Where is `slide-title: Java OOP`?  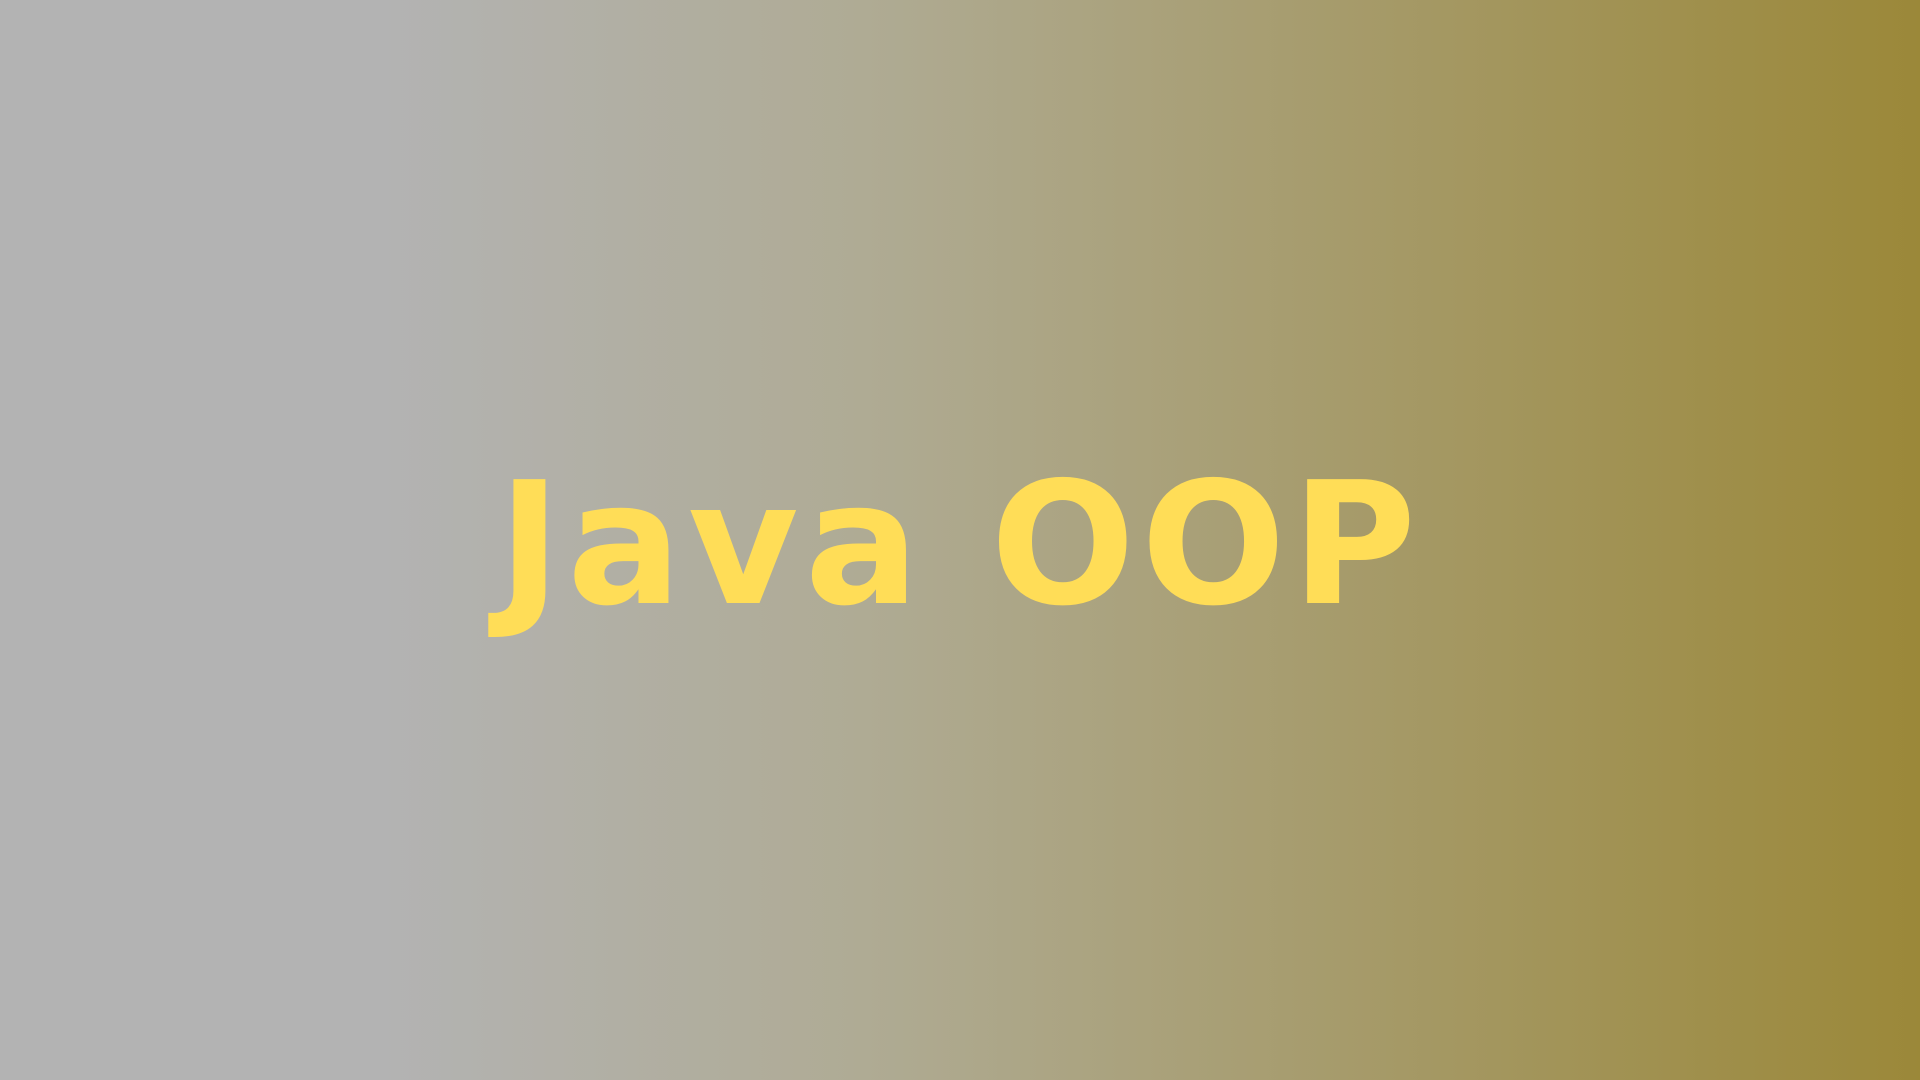
slide-title: Java OOP is located at coordinates (960, 545).